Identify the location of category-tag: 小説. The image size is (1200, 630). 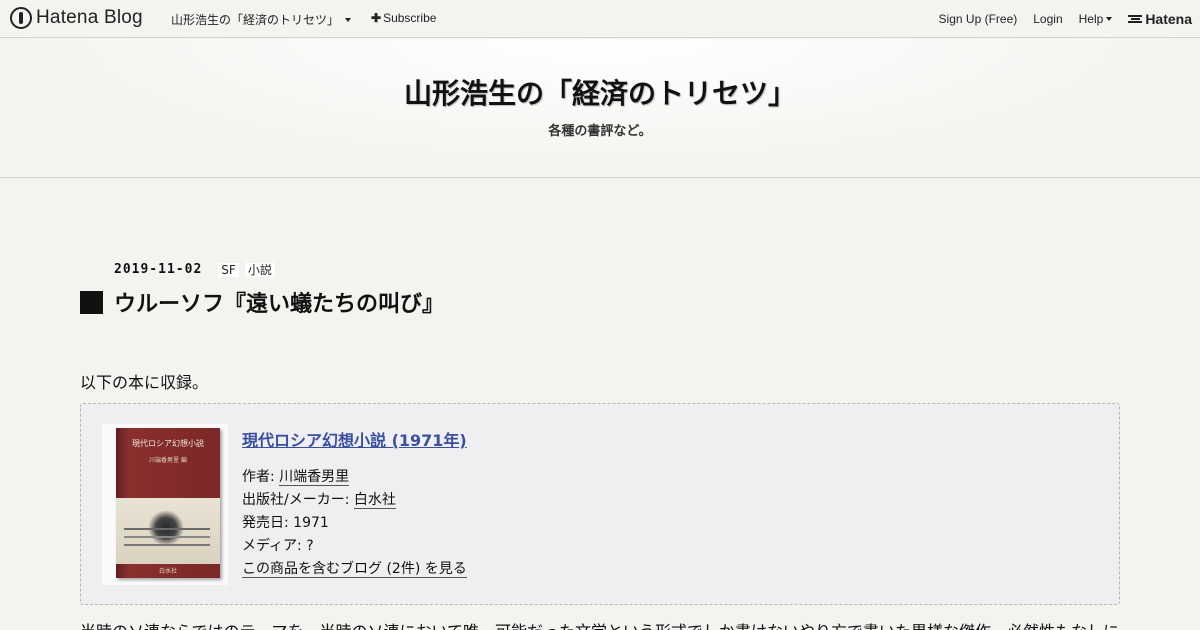
(259, 269).